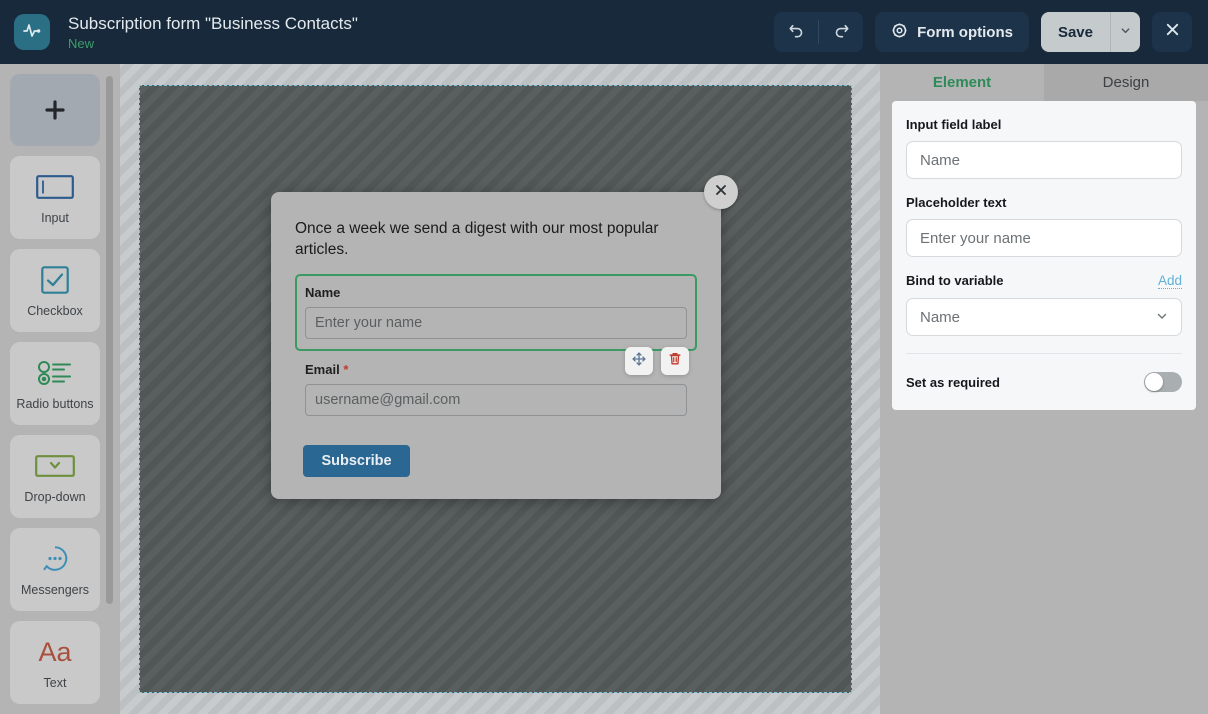 Image resolution: width=1208 pixels, height=714 pixels. What do you see at coordinates (956, 202) in the screenshot?
I see `placeholder-title: Placeholder text` at bounding box center [956, 202].